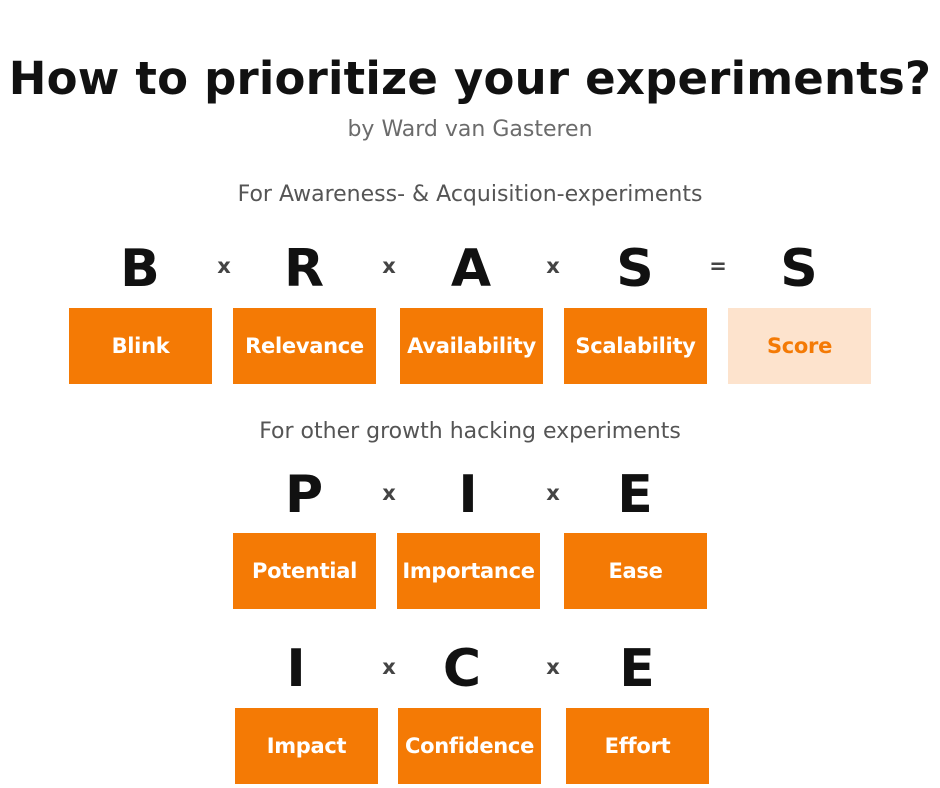 The width and height of the screenshot is (940, 788). I want to click on scalability-box: Scalability, so click(635, 346).